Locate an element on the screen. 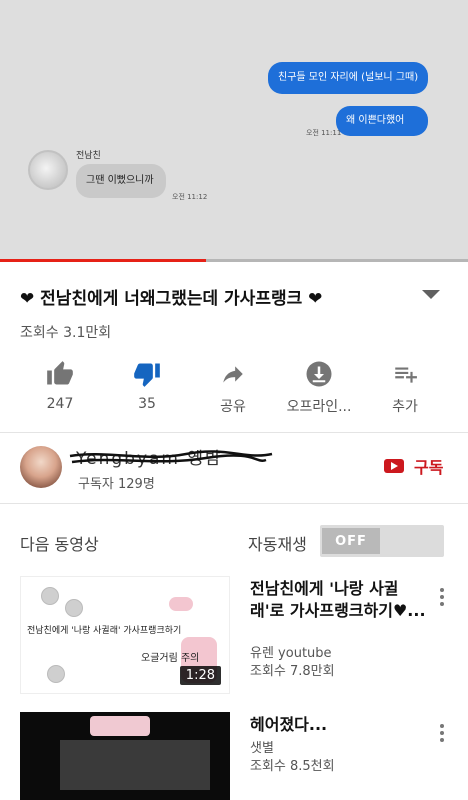 This screenshot has width=468, height=800. thumbs-down-icon is located at coordinates (147, 374).